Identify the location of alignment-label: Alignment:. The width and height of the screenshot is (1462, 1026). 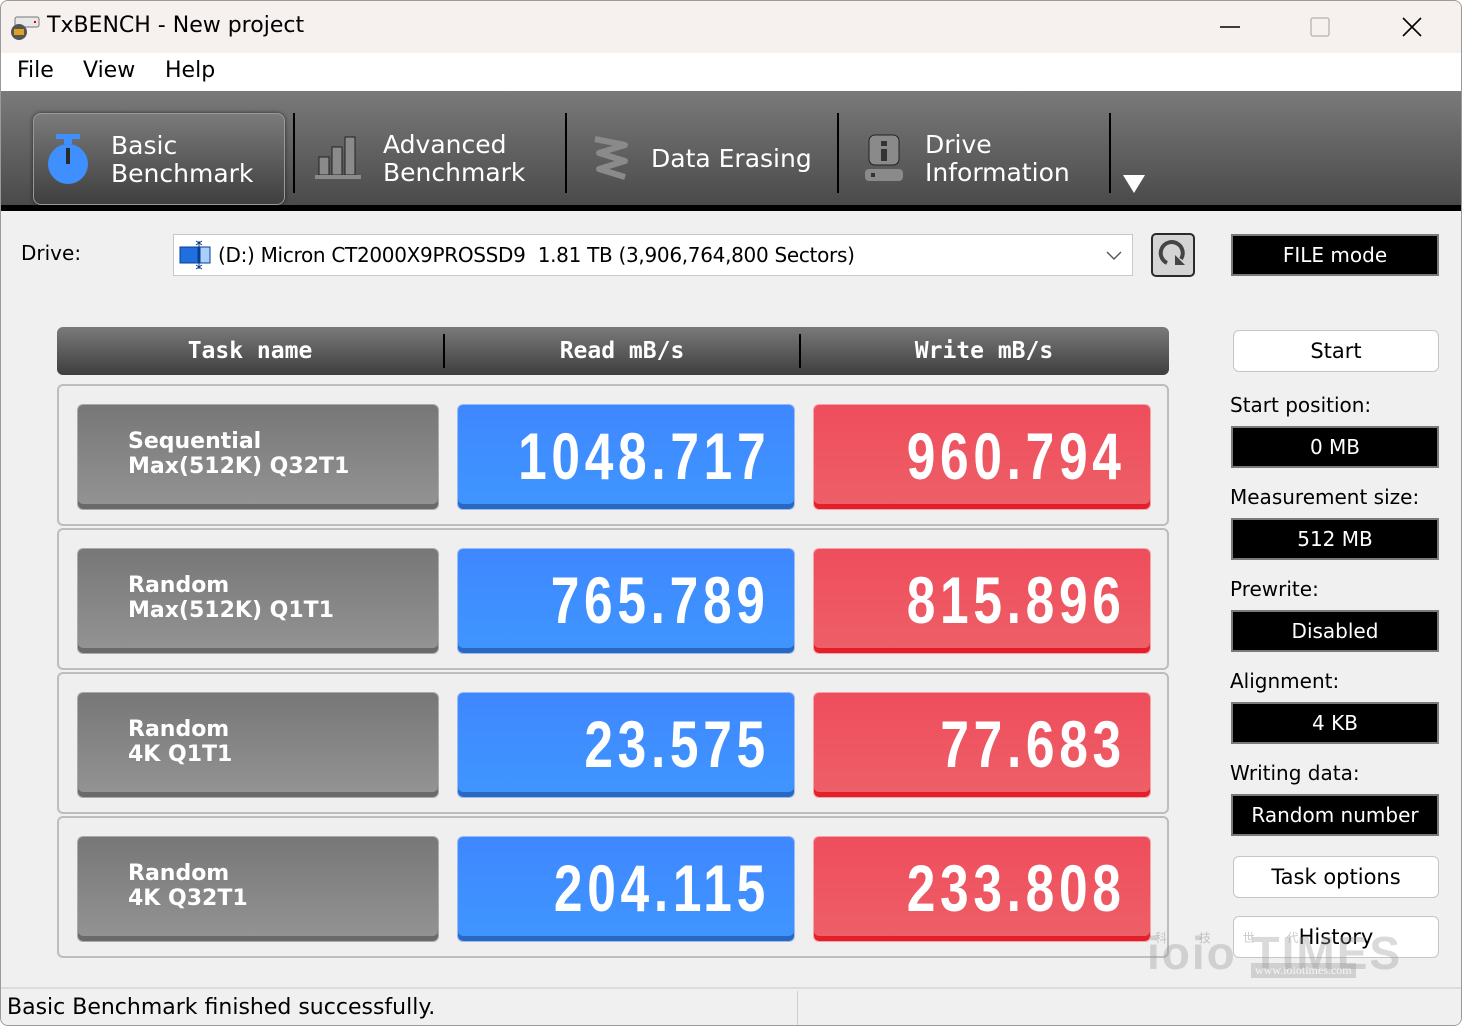
(1285, 681).